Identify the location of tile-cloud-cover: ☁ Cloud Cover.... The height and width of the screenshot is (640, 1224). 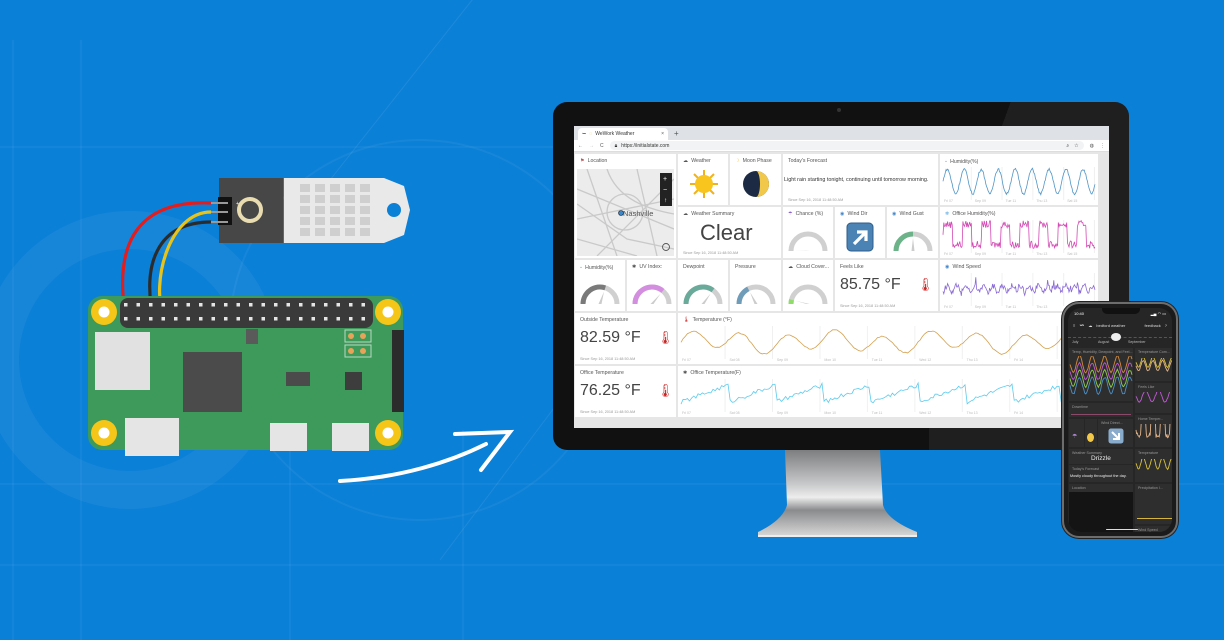
(808, 285).